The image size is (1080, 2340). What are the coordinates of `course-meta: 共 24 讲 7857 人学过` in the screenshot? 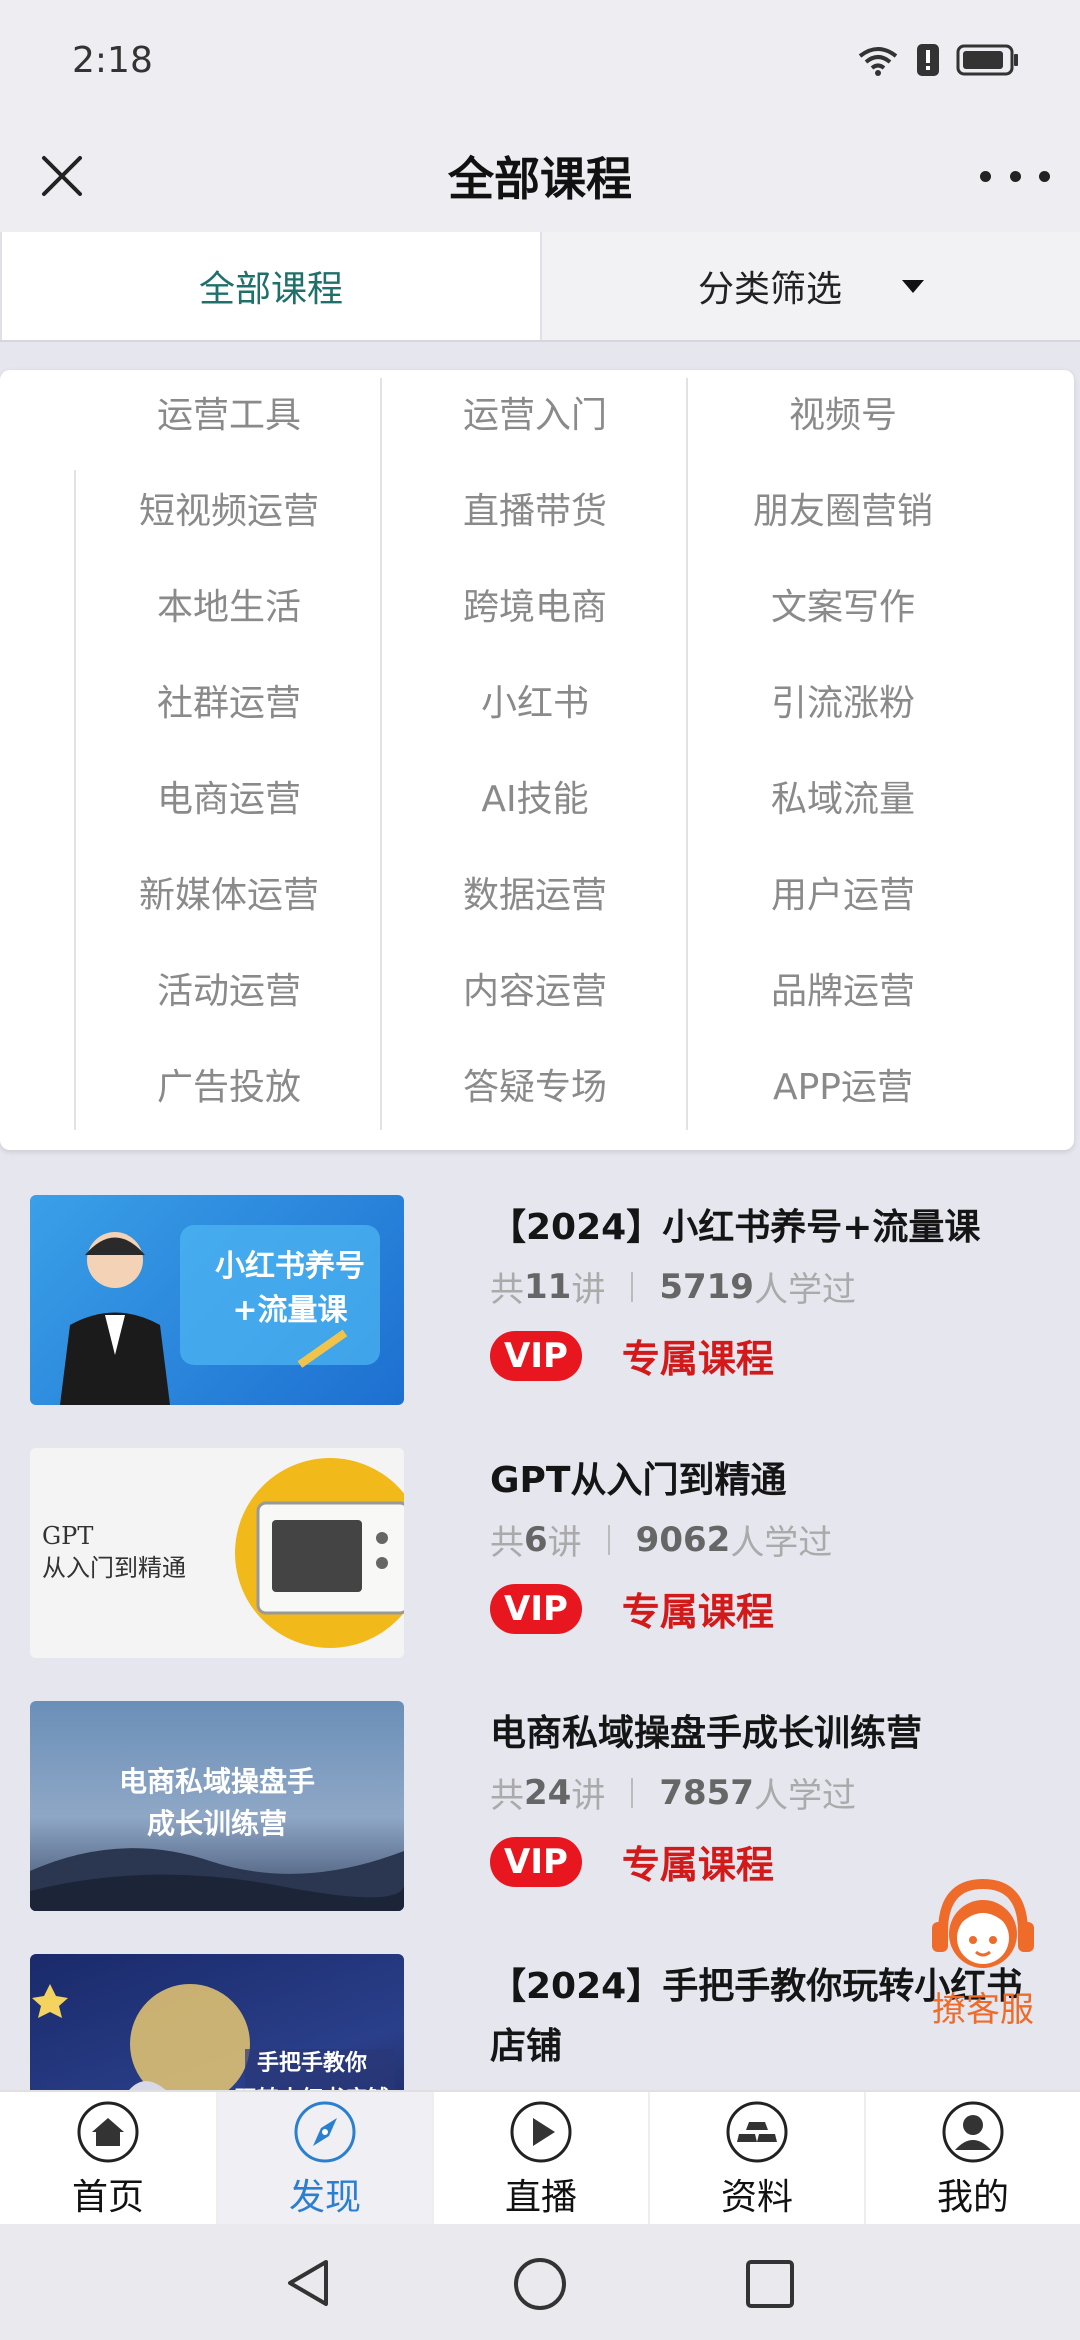 It's located at (673, 1792).